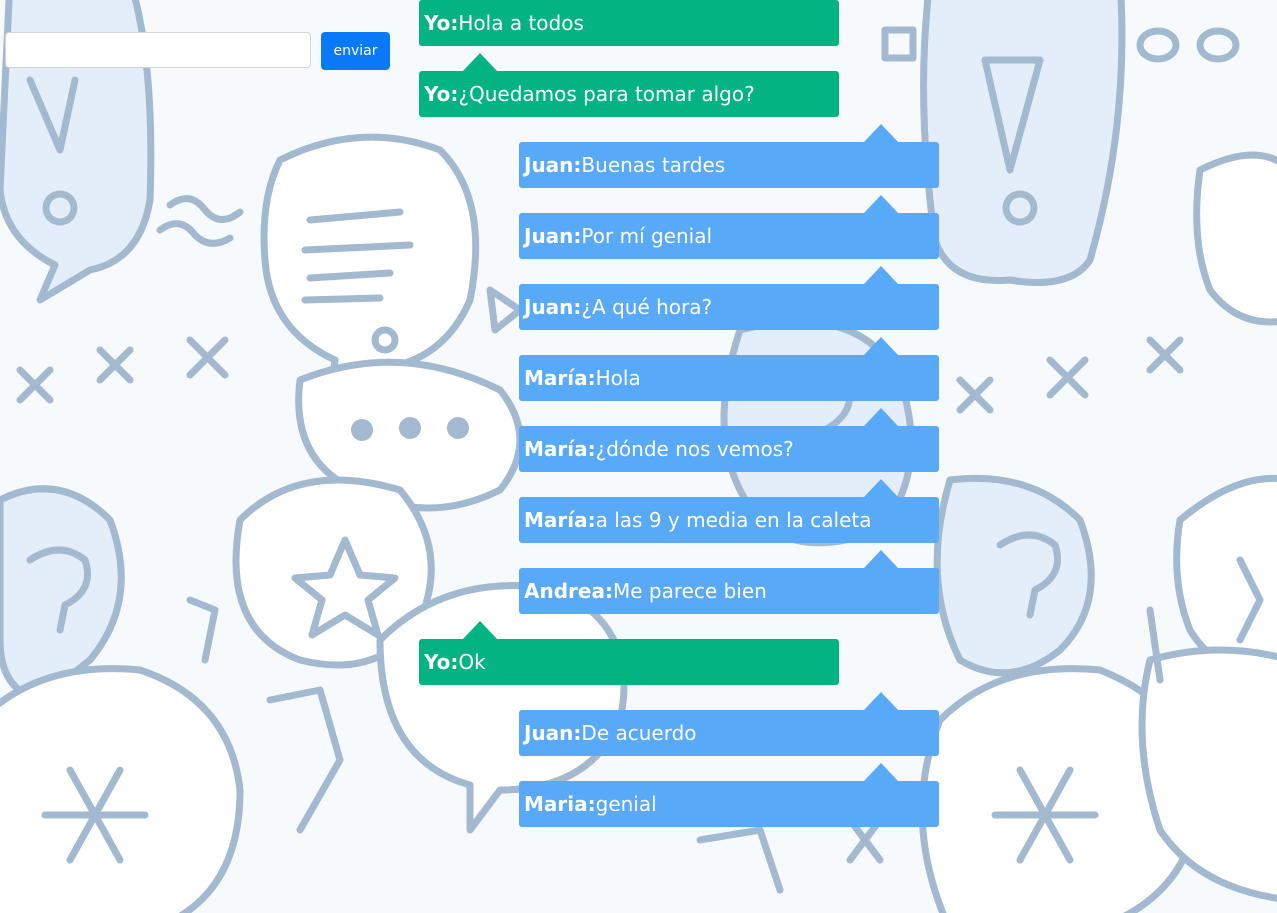 The width and height of the screenshot is (1277, 913). Describe the element at coordinates (729, 369) in the screenshot. I see `incoming-message-bubble: María:Hola` at that location.